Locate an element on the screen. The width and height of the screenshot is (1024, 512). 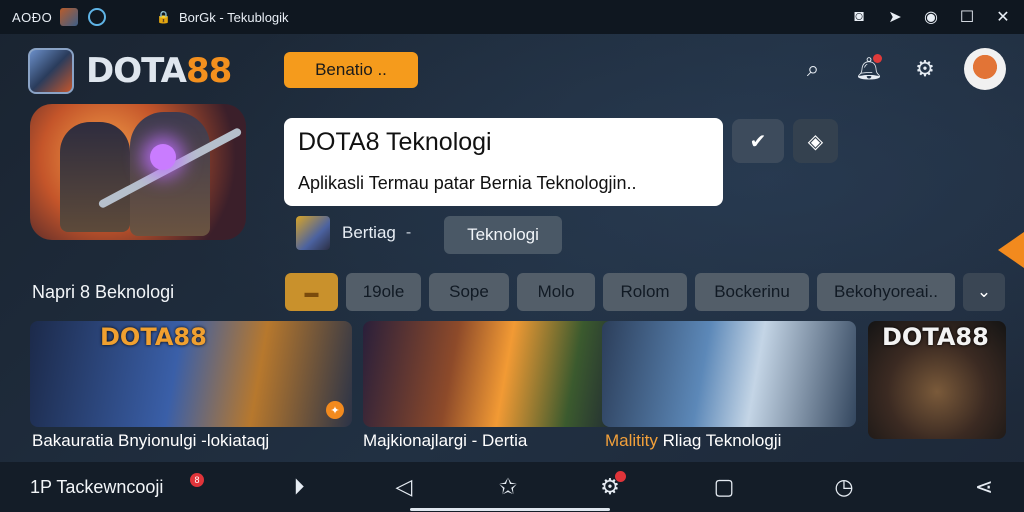
lock-icon: 🔒 is located at coordinates (163, 17).